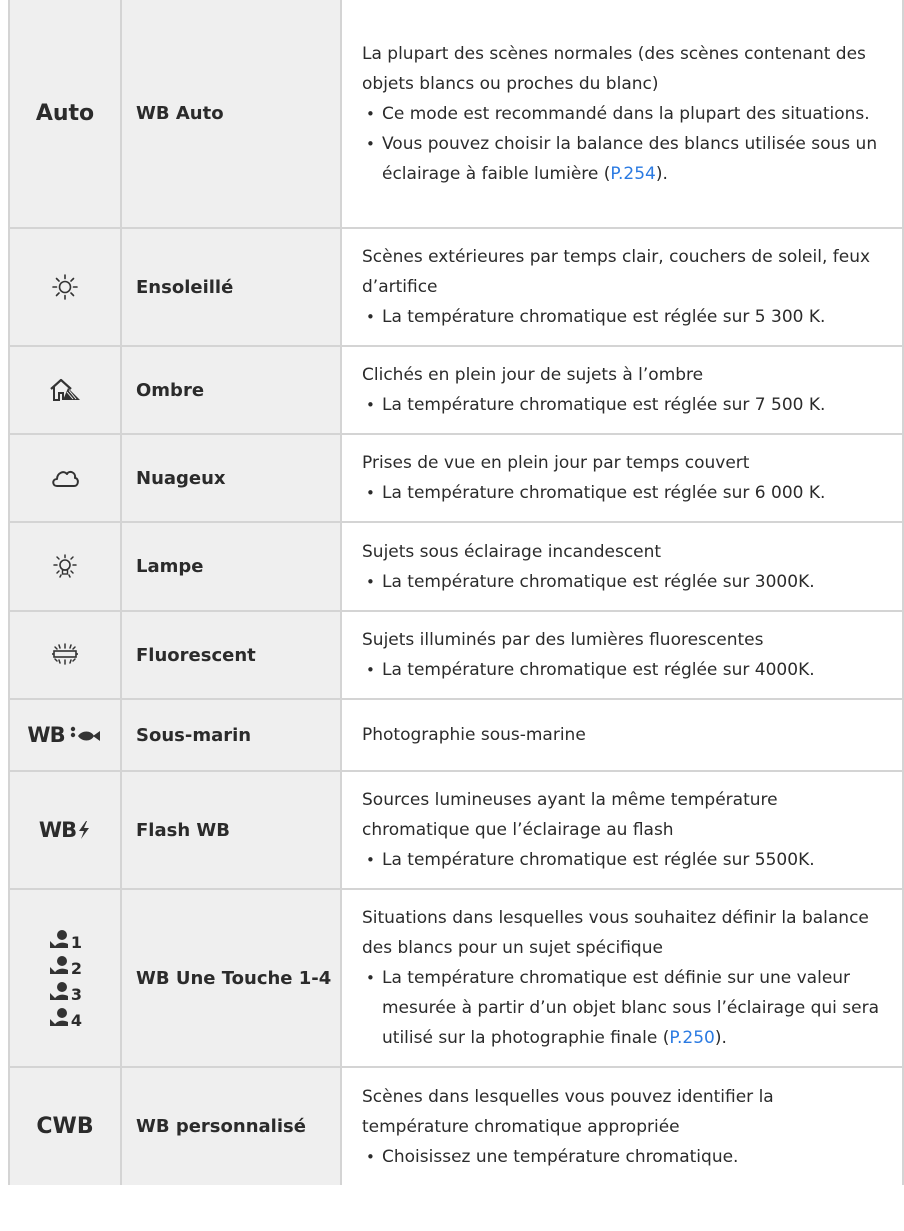  What do you see at coordinates (231, 735) in the screenshot?
I see `mode-name: Sous-marin` at bounding box center [231, 735].